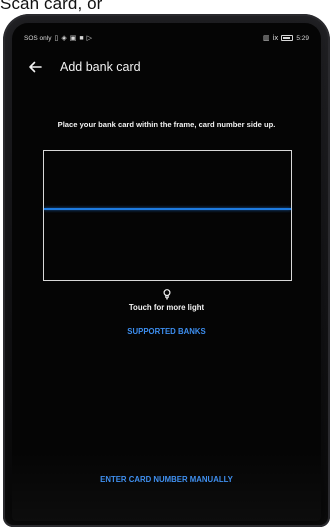 The width and height of the screenshot is (333, 527). What do you see at coordinates (266, 38) in the screenshot?
I see `signal-icon: ▥` at bounding box center [266, 38].